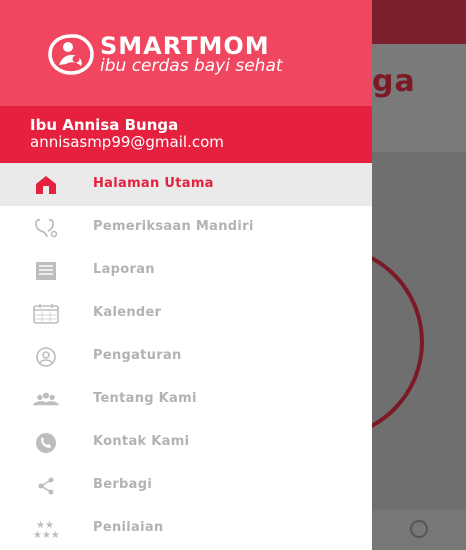  What do you see at coordinates (46, 271) in the screenshot?
I see `report-icon` at bounding box center [46, 271].